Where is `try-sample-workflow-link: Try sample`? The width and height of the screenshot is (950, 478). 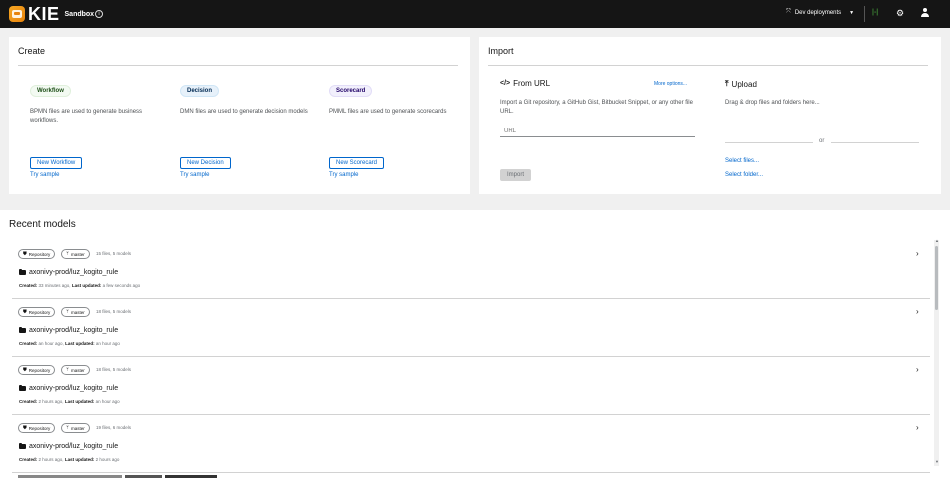
try-sample-workflow-link: Try sample is located at coordinates (44, 175).